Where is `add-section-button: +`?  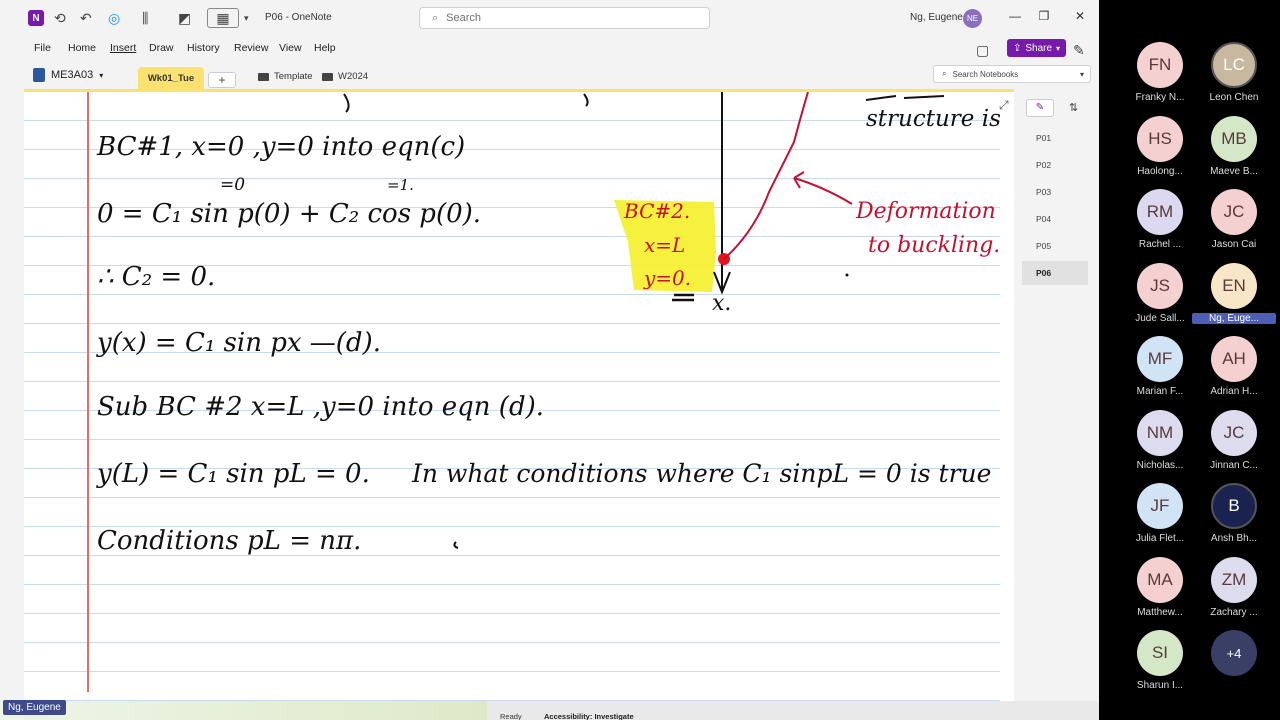
add-section-button: + is located at coordinates (222, 80).